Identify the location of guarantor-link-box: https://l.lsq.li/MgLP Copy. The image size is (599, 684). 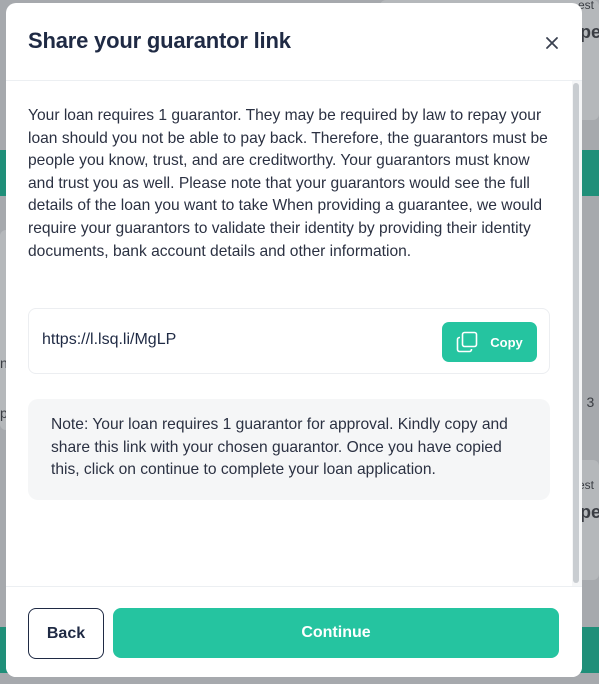
(289, 341).